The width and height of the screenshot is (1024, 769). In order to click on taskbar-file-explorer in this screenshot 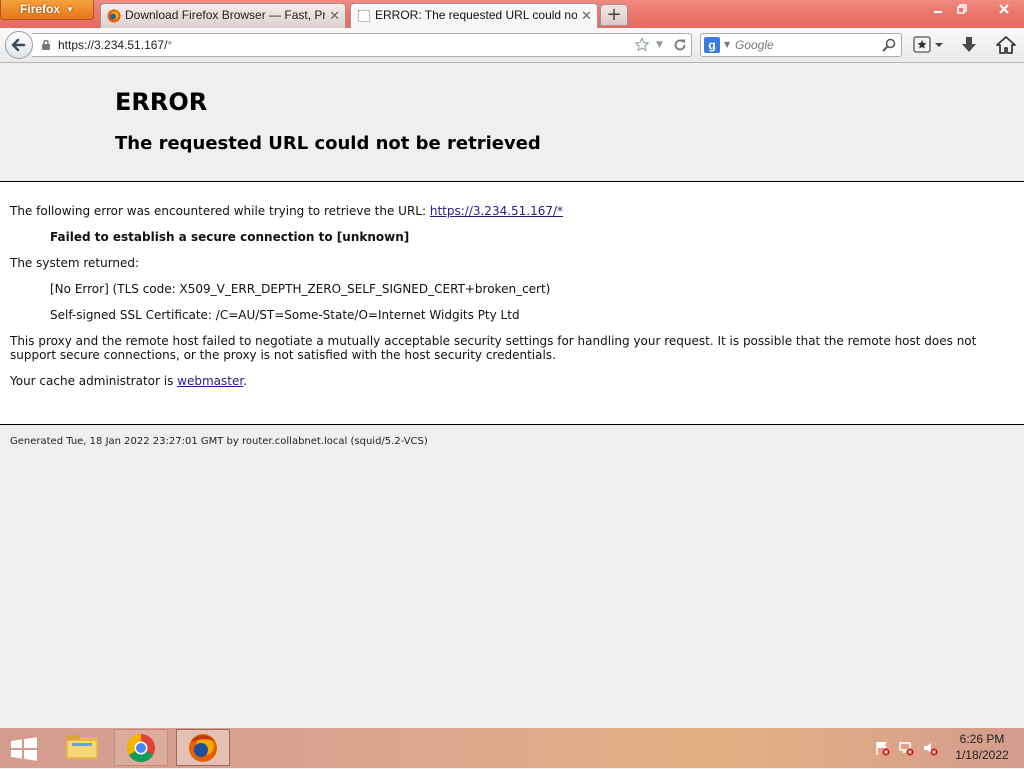, I will do `click(83, 747)`.